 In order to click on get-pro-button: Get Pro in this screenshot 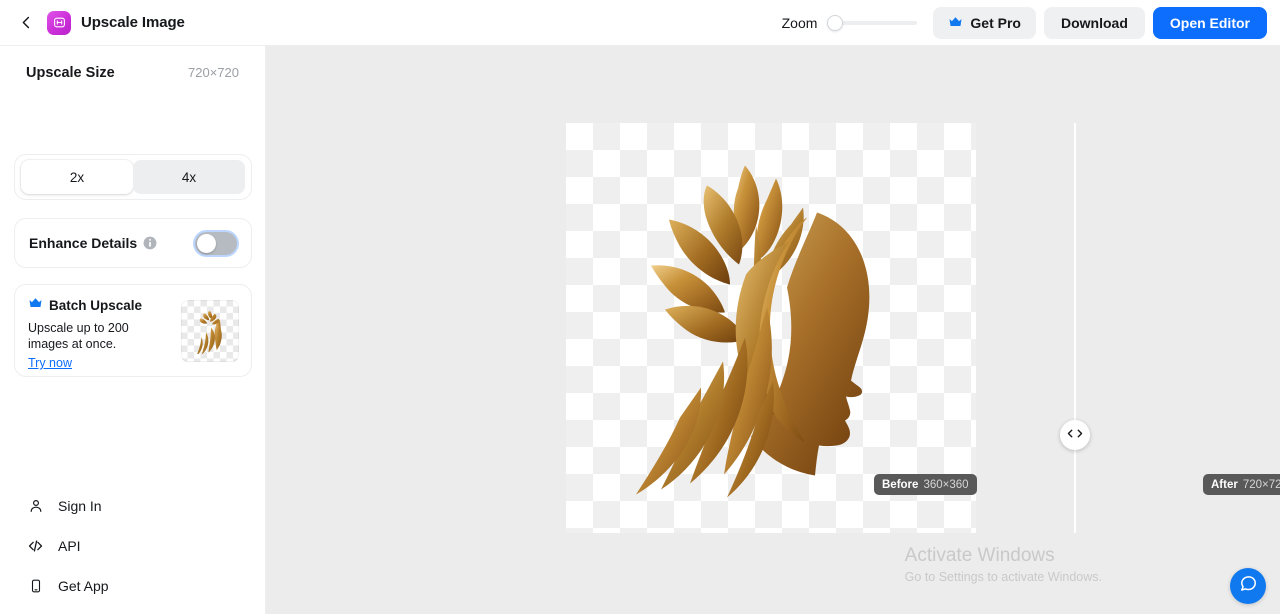, I will do `click(984, 22)`.